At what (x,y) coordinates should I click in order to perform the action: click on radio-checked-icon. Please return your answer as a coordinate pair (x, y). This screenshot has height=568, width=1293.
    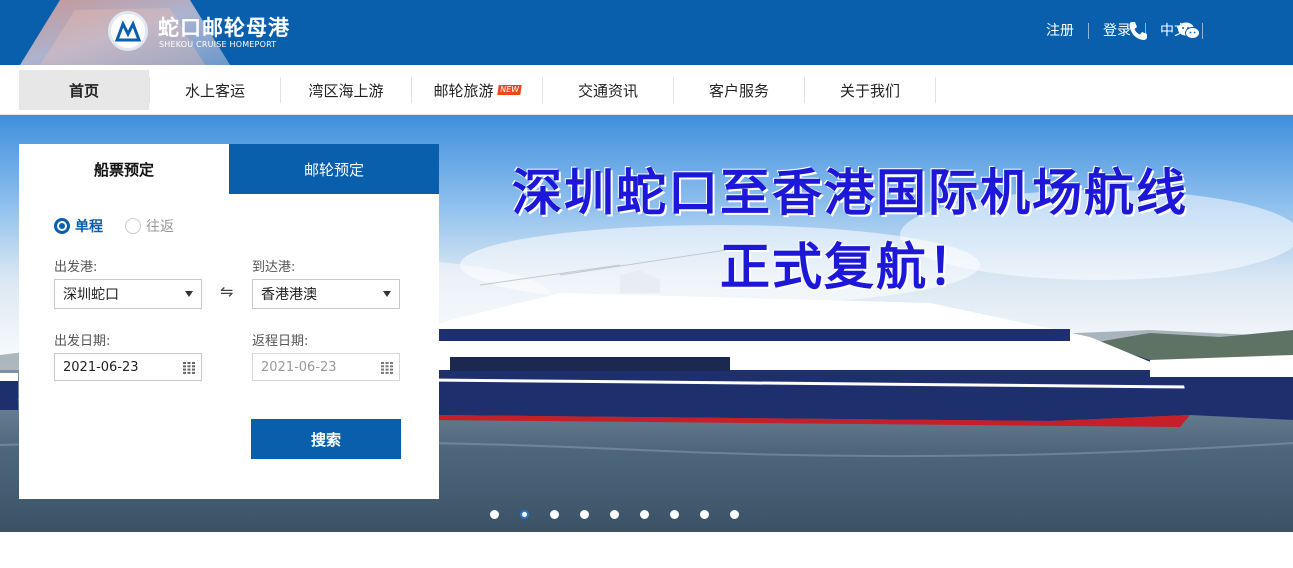
    Looking at the image, I should click on (62, 226).